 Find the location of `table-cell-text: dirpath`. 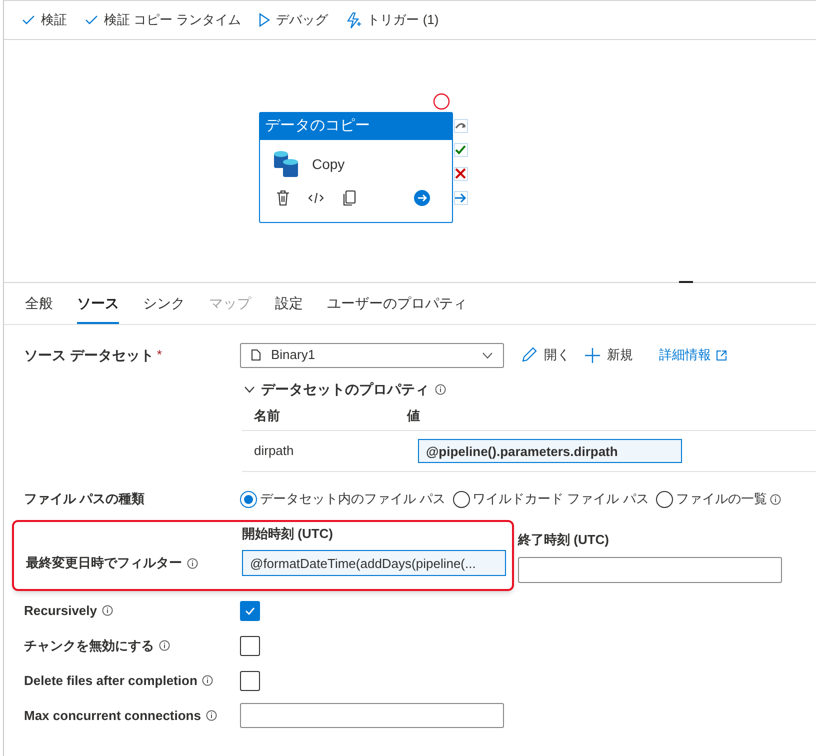

table-cell-text: dirpath is located at coordinates (274, 451).